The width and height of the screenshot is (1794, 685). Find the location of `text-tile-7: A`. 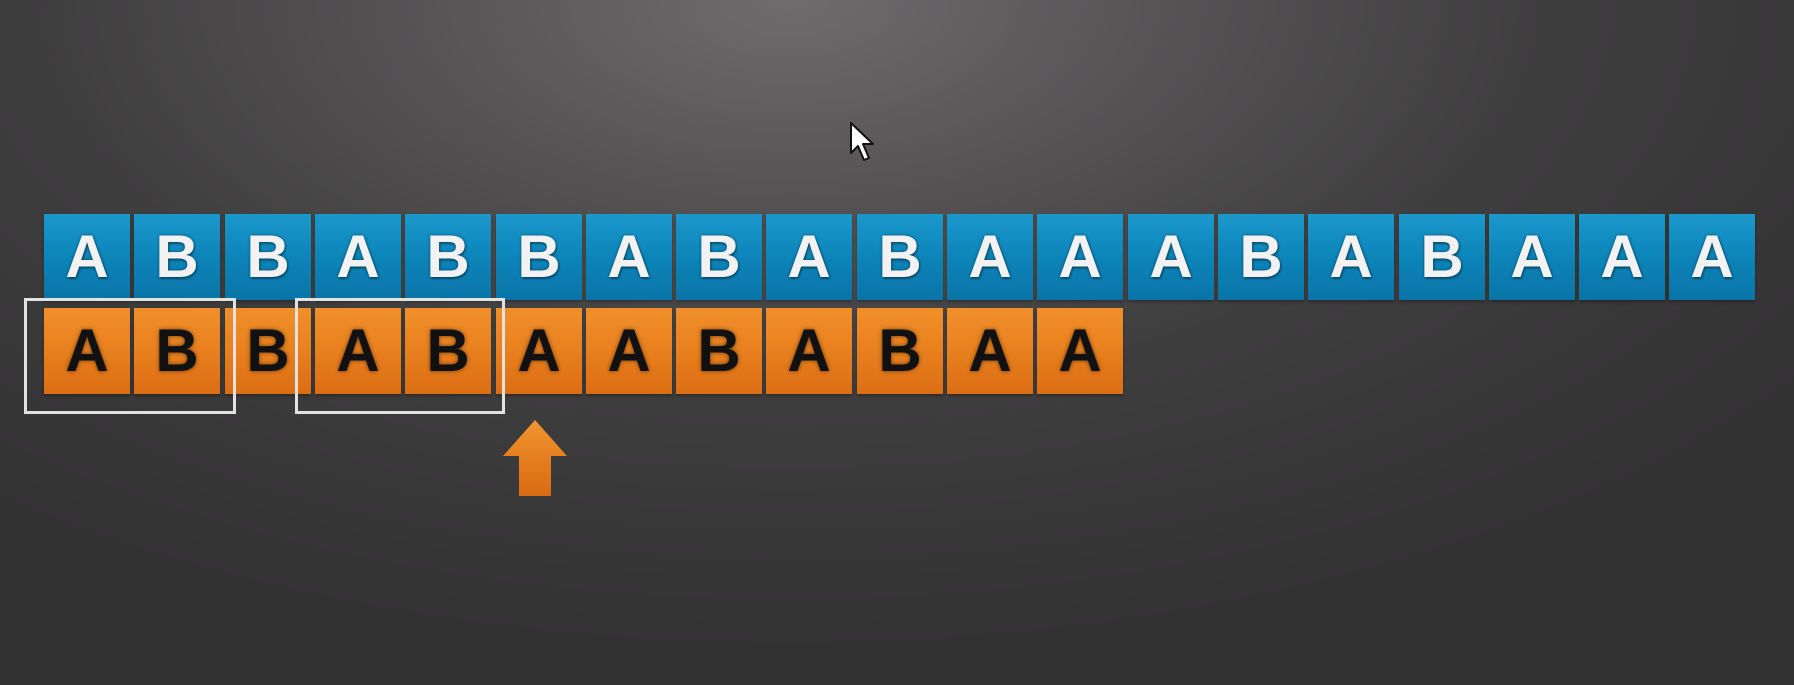

text-tile-7: A is located at coordinates (629, 257).